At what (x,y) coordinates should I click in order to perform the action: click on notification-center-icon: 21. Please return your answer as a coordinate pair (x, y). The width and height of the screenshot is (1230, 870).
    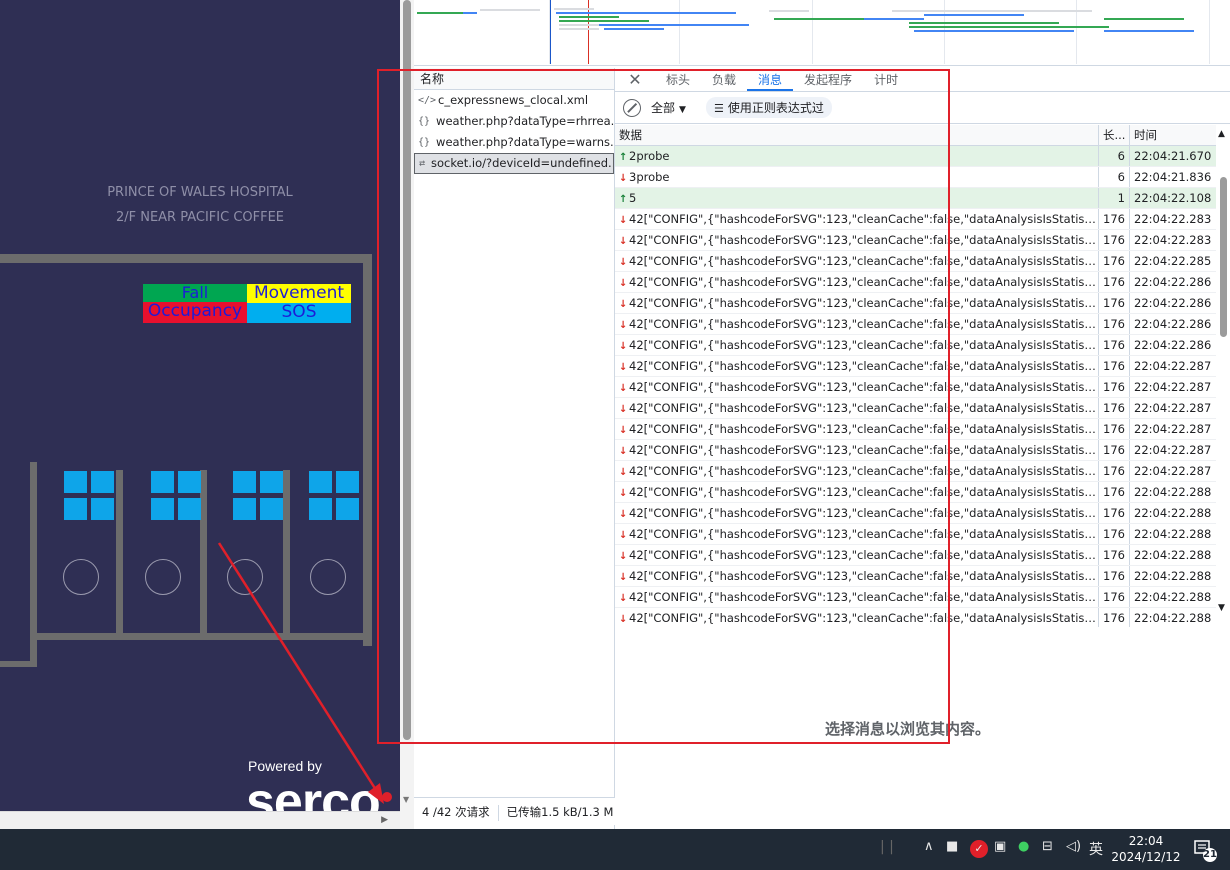
    Looking at the image, I should click on (1206, 851).